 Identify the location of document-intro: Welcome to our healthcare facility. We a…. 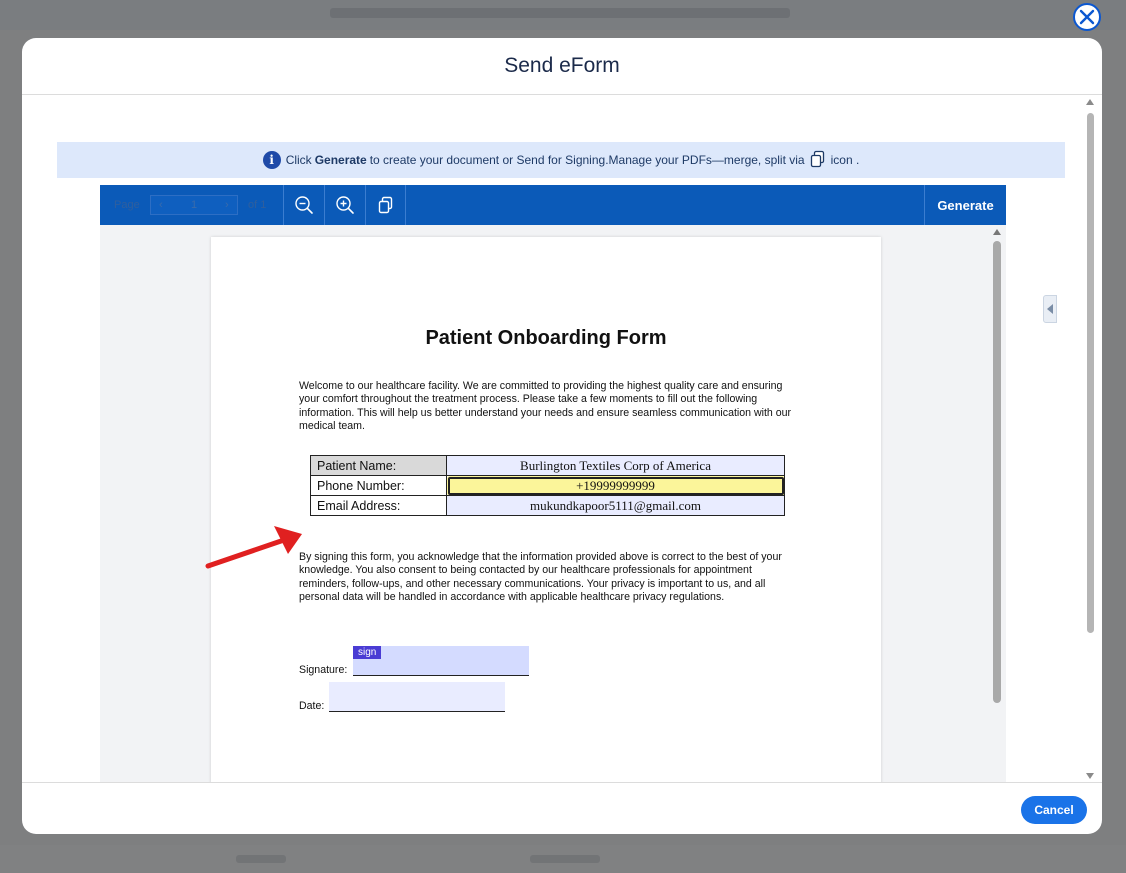
(545, 406).